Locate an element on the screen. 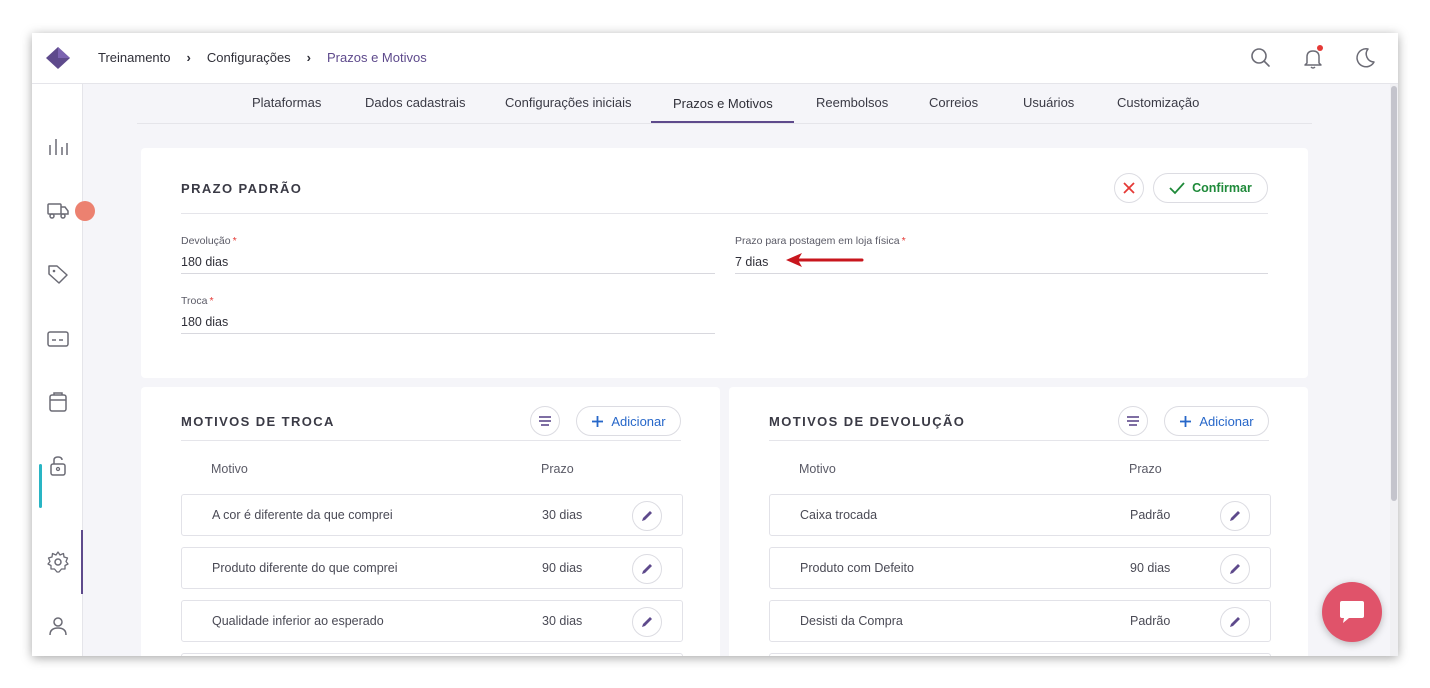  row-motivo: Qualidade inferior ao esperado is located at coordinates (298, 621).